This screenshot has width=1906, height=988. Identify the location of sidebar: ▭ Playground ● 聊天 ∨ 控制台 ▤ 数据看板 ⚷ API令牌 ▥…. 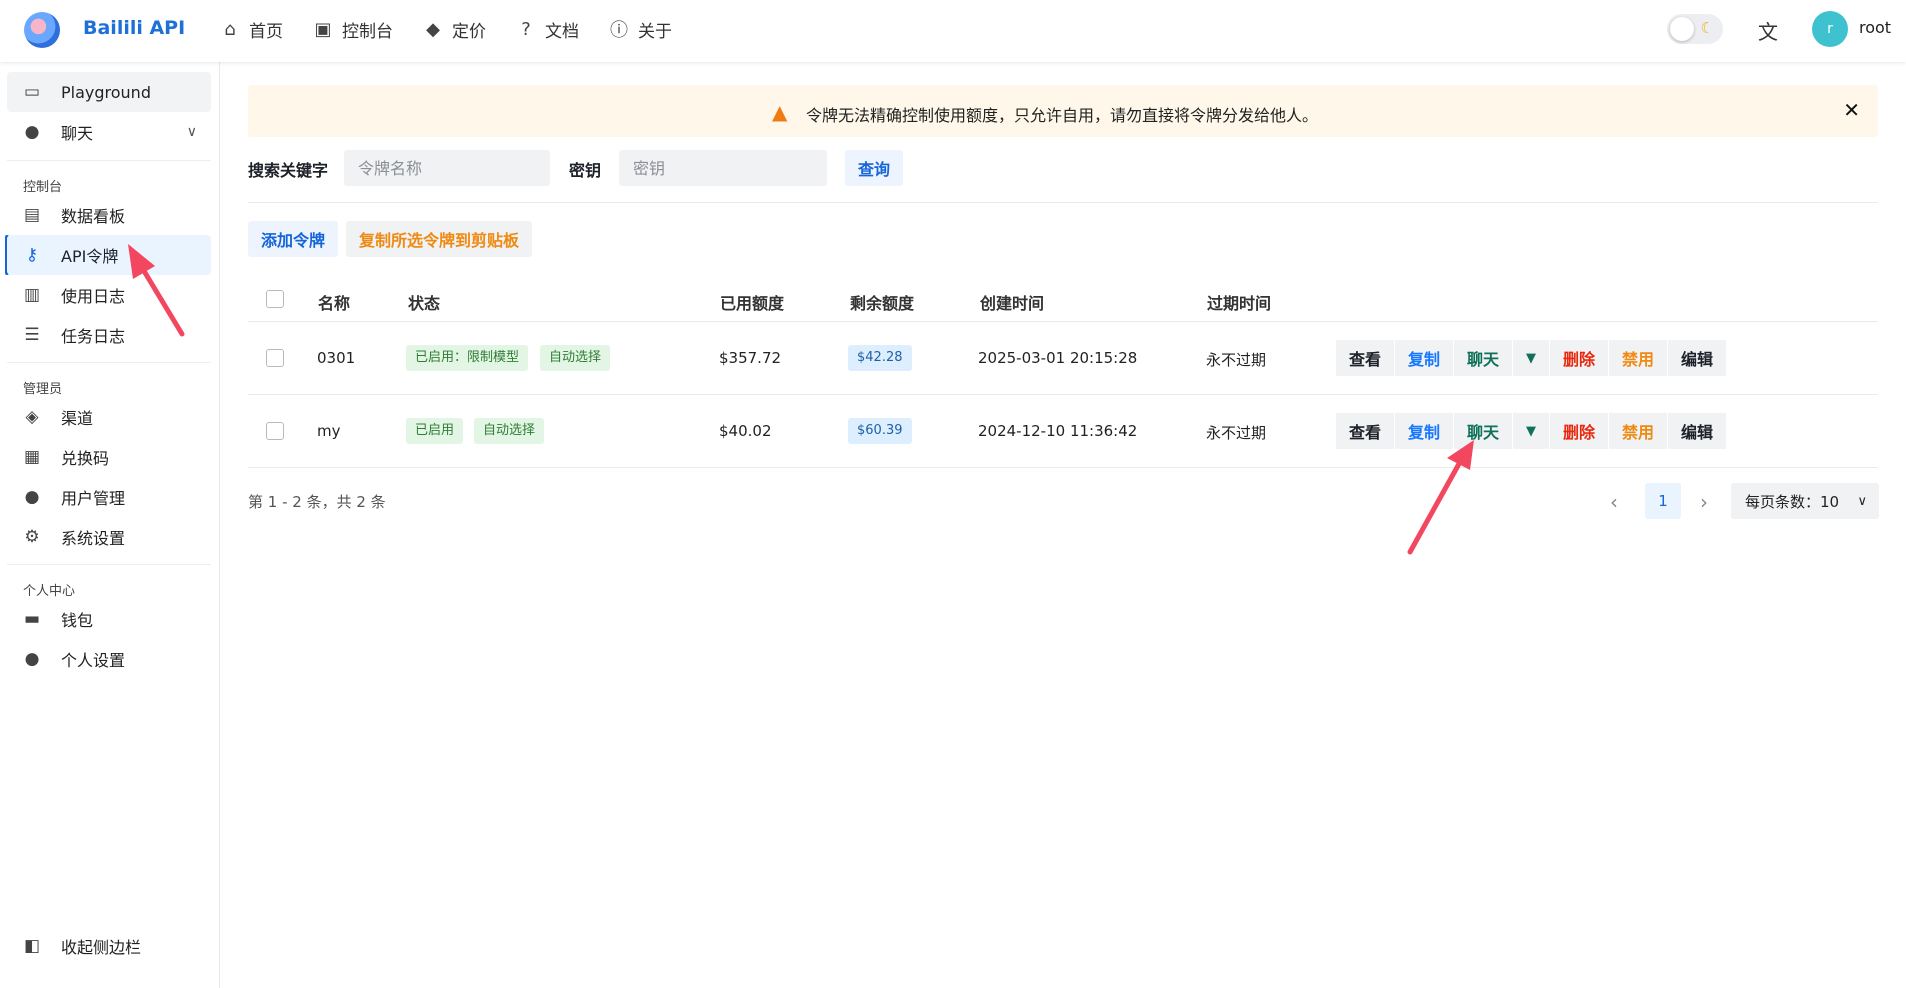
(110, 525).